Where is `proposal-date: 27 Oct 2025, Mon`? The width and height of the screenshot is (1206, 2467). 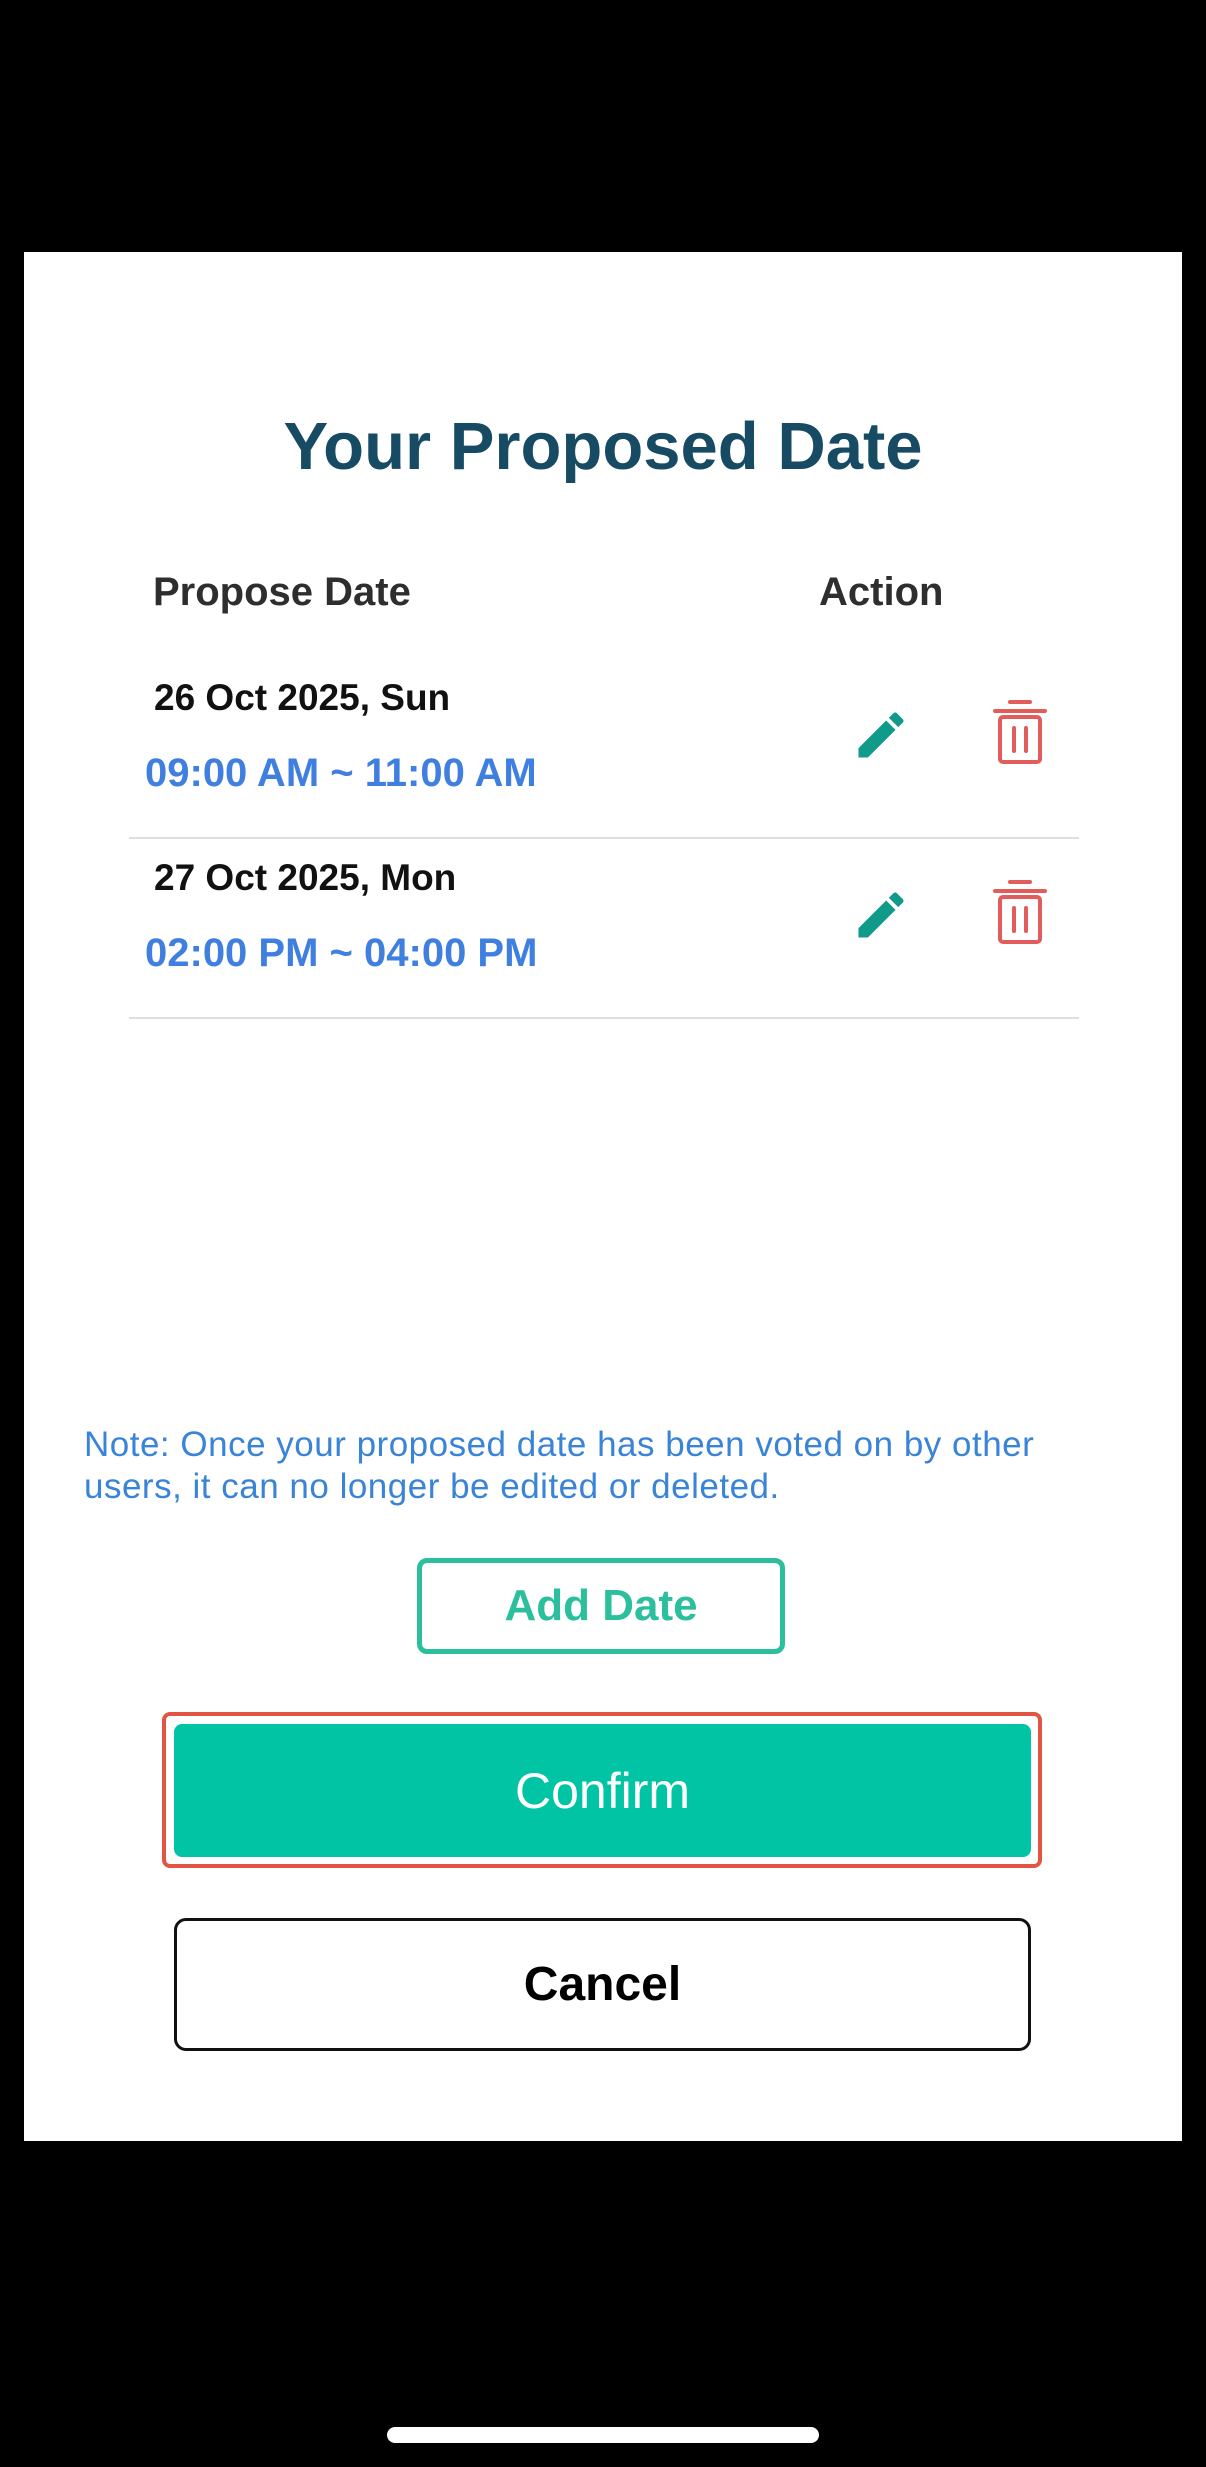
proposal-date: 27 Oct 2025, Mon is located at coordinates (305, 877).